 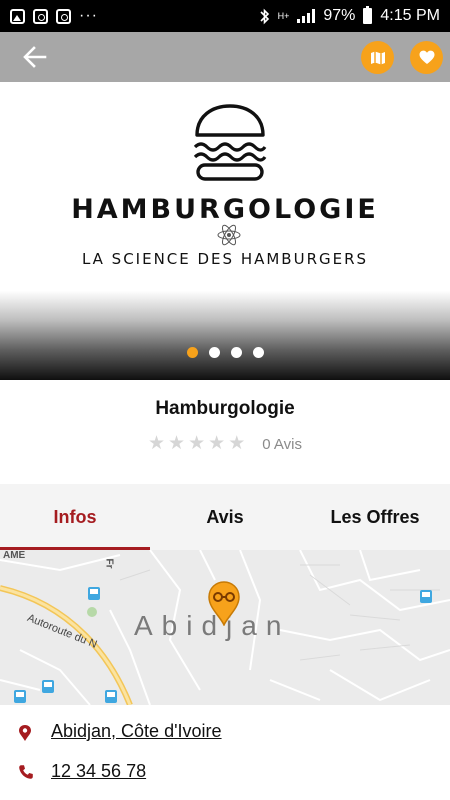 I want to click on map-corner-label: AME, so click(x=14, y=555).